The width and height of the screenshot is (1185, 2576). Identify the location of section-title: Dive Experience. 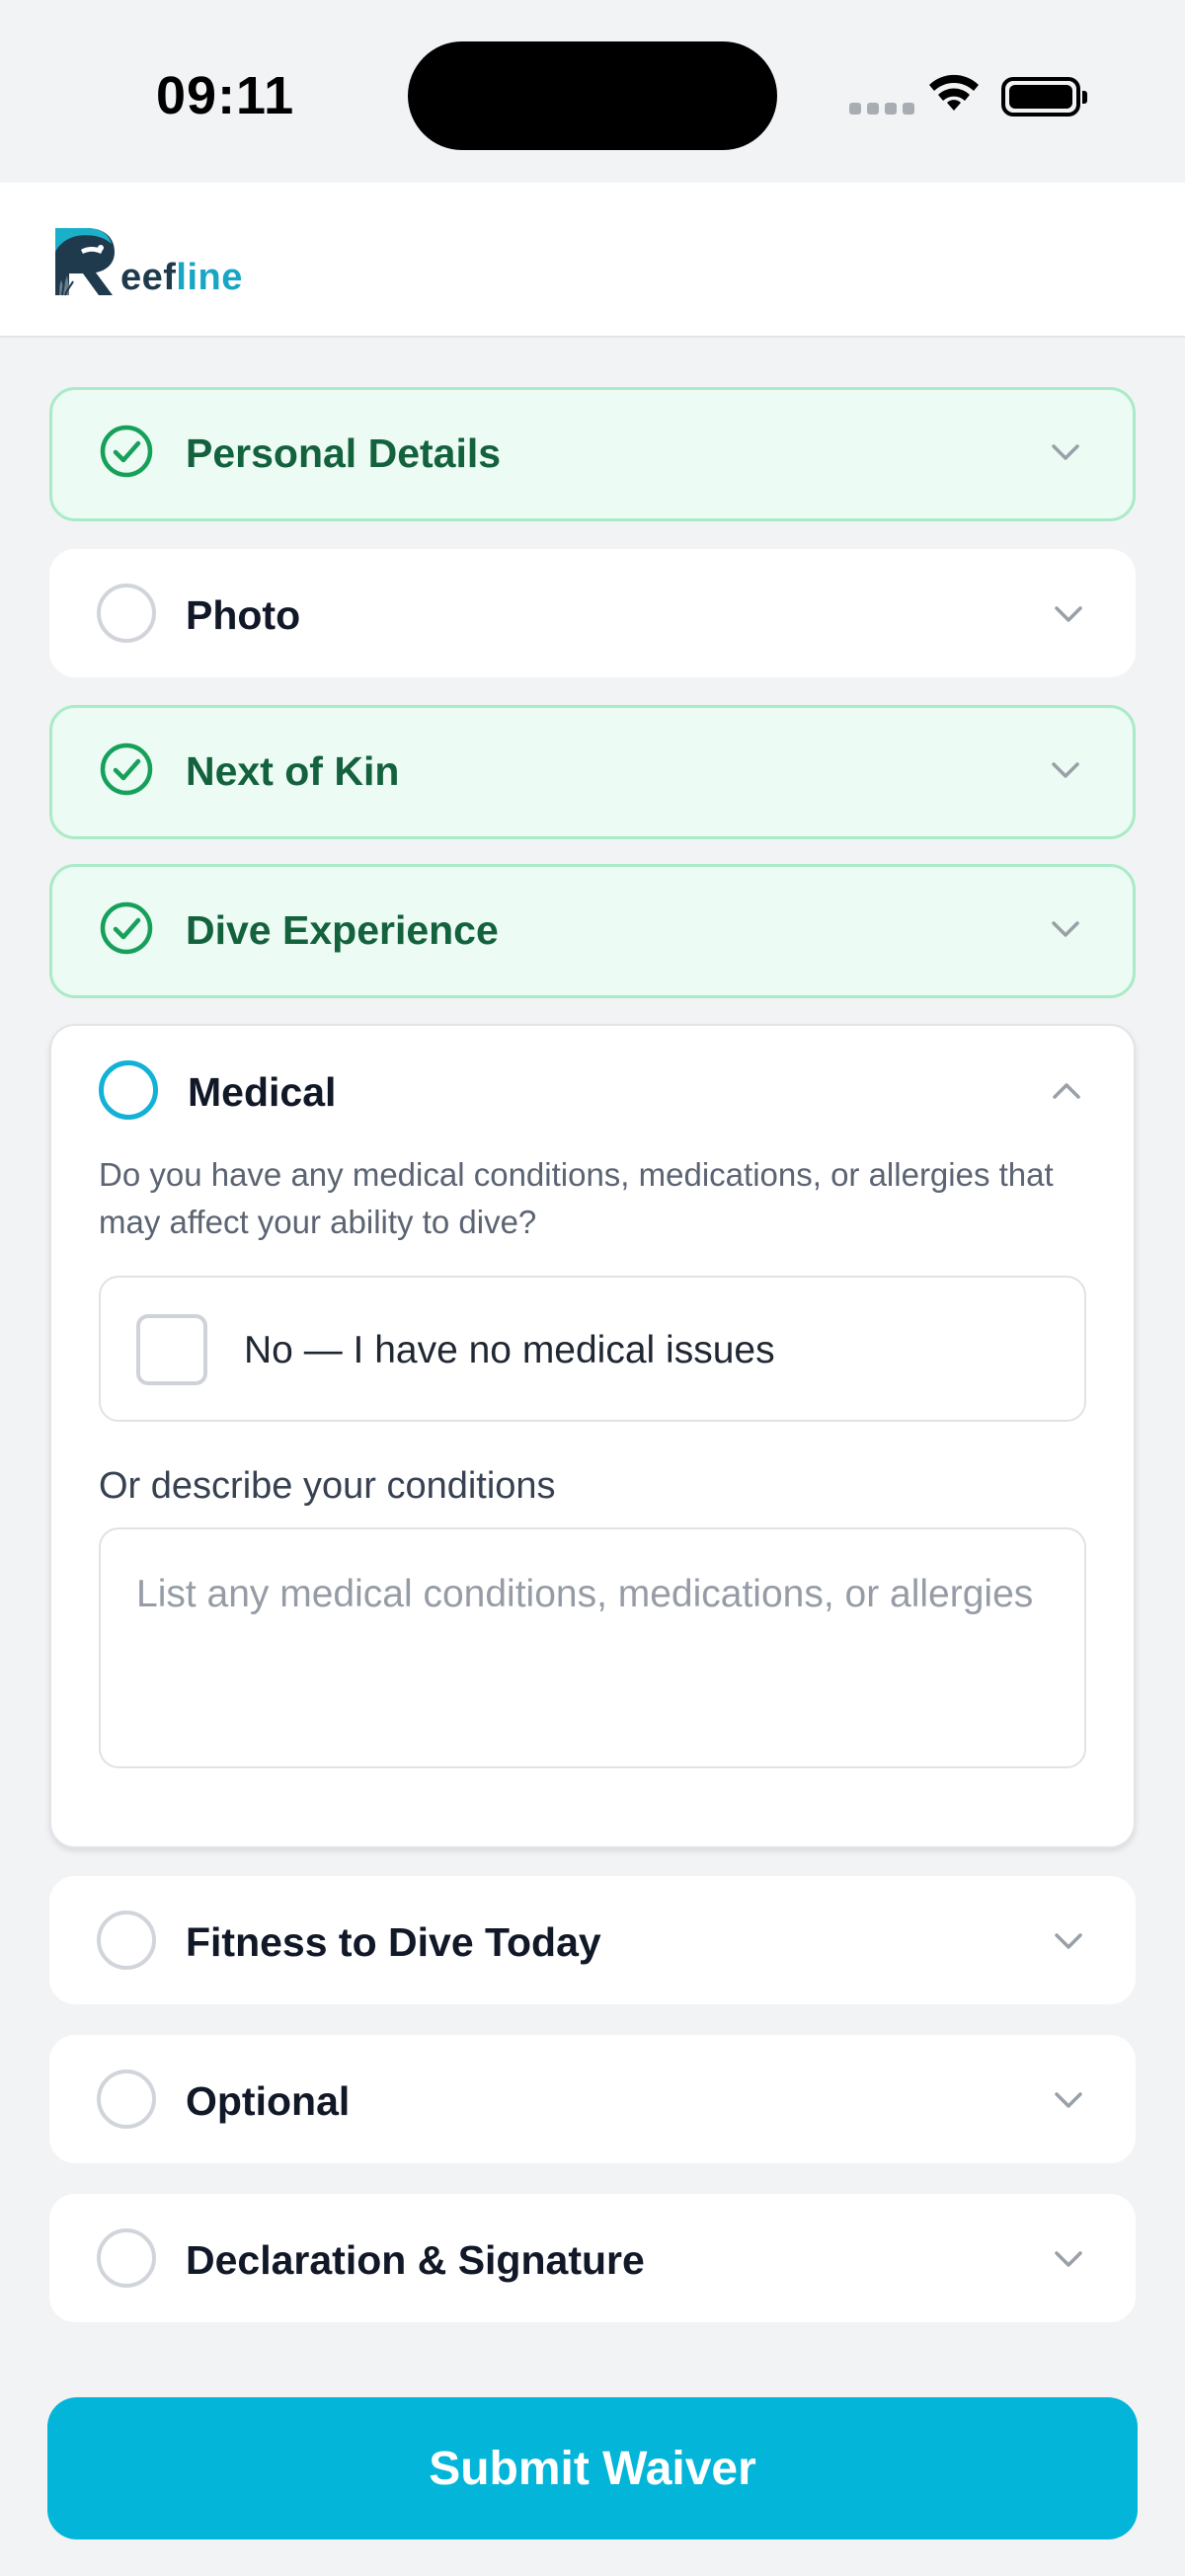
(343, 930).